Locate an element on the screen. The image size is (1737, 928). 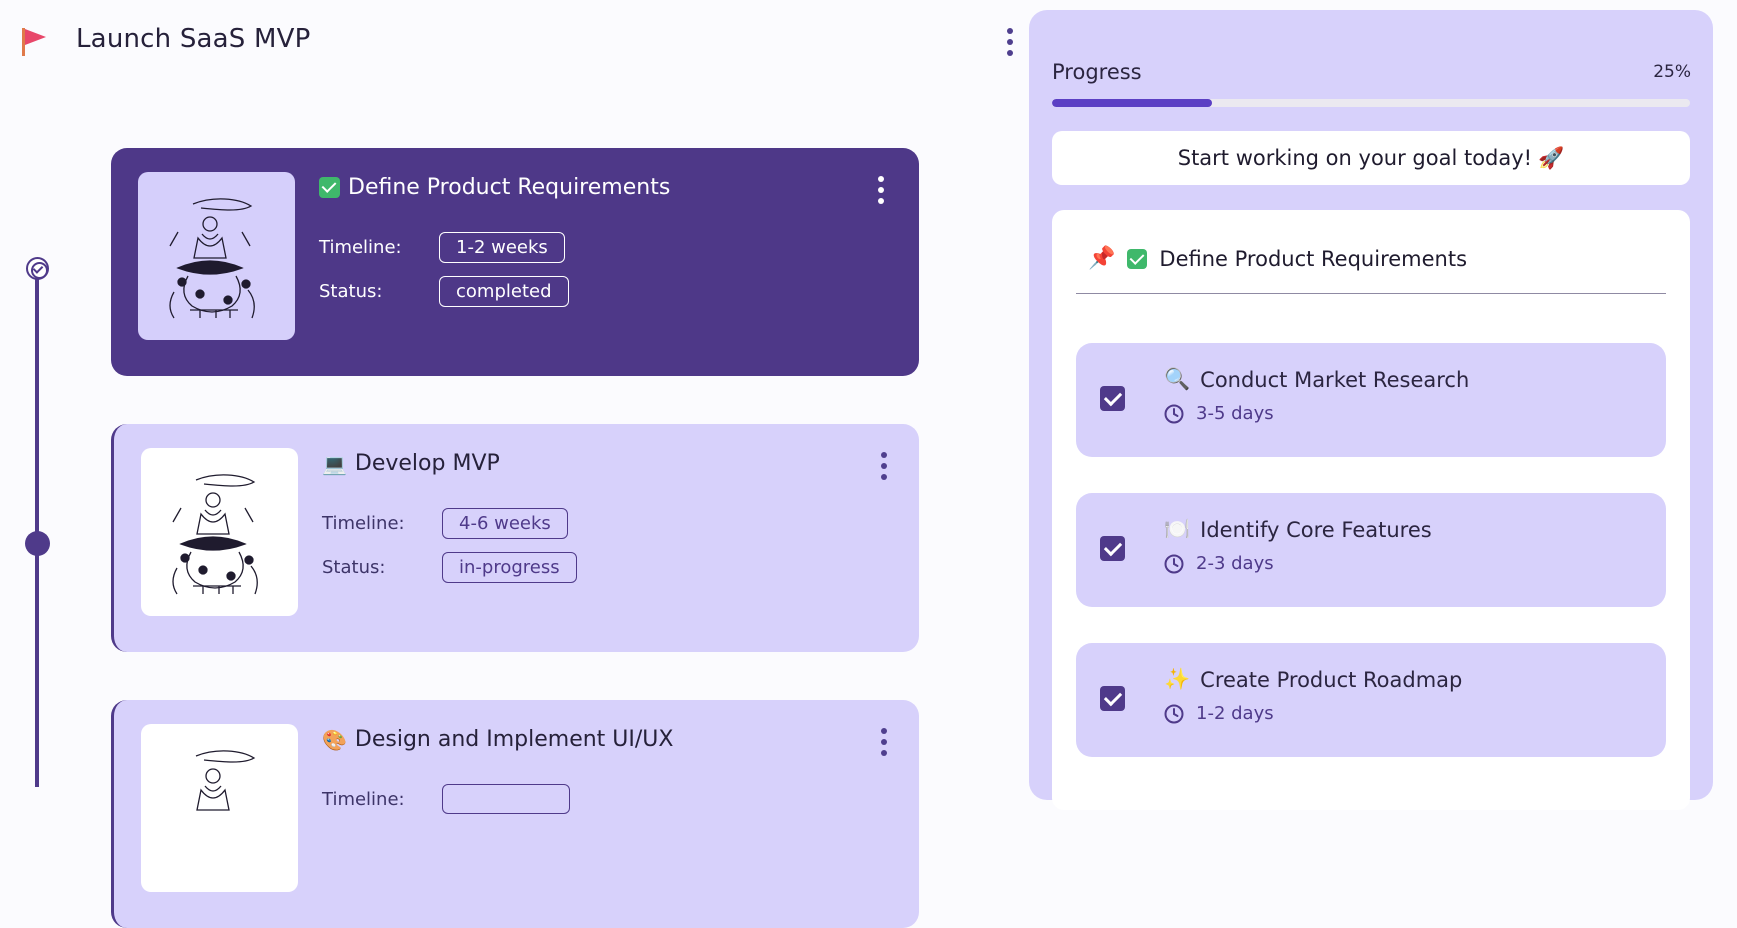
task-duration: 2-3 days is located at coordinates (1219, 563).